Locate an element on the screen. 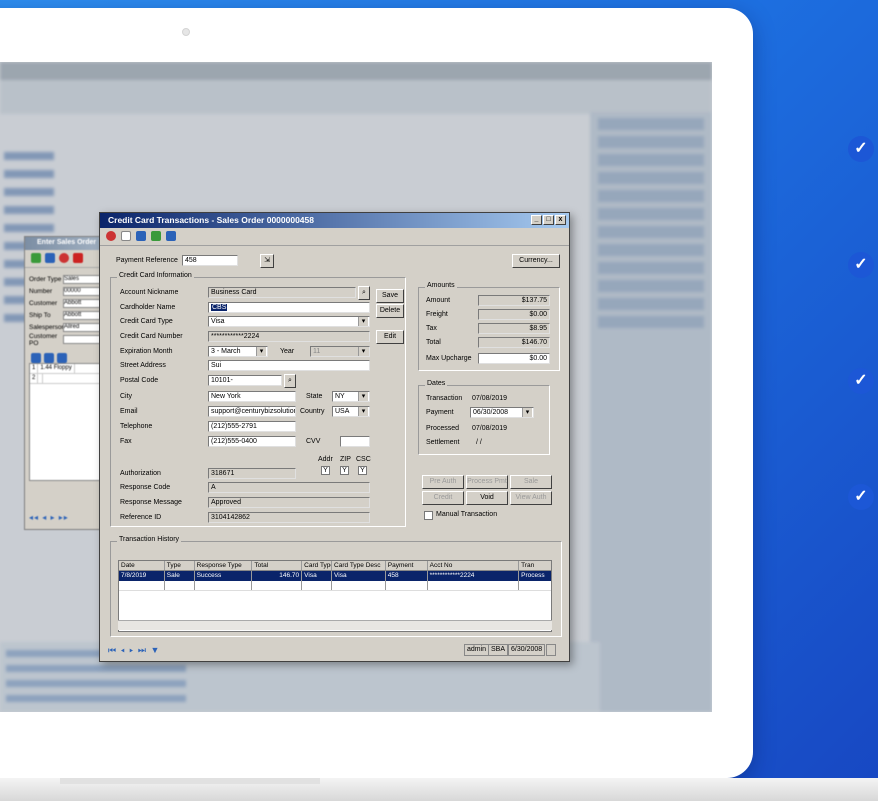 The image size is (878, 801). response-code-field: A is located at coordinates (289, 487).